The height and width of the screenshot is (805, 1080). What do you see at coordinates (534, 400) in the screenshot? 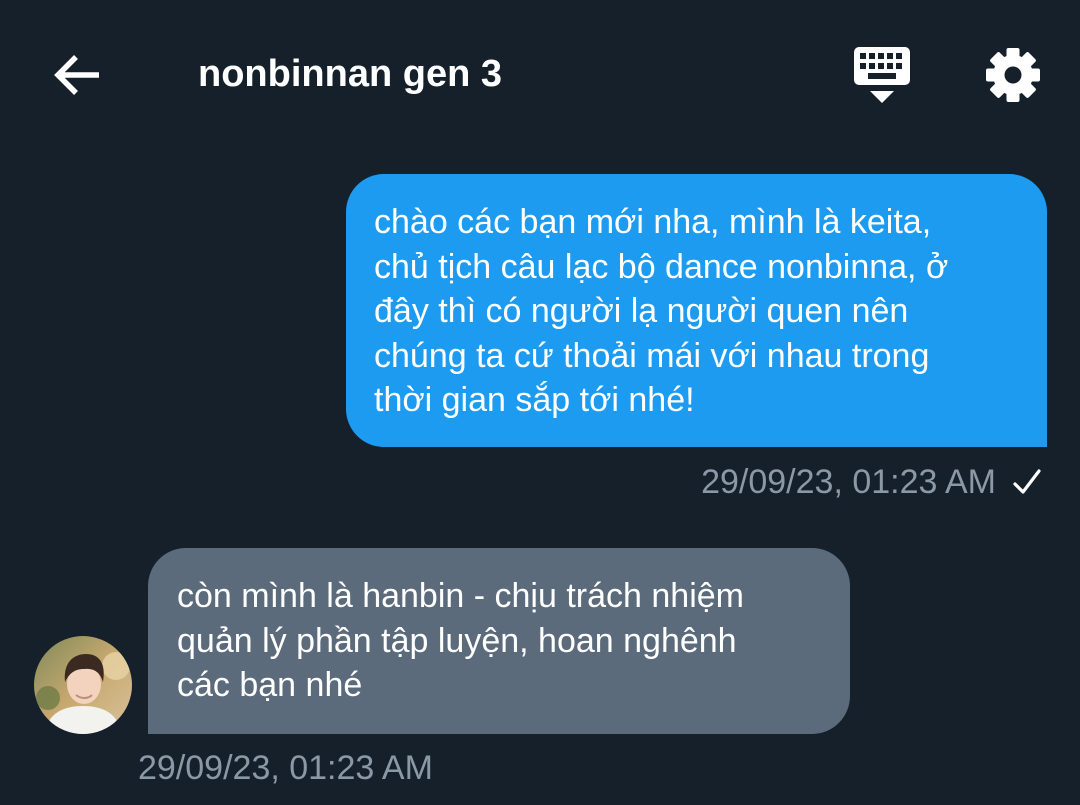
I see `message-text-line: thời gian sắp tới nhé!` at bounding box center [534, 400].